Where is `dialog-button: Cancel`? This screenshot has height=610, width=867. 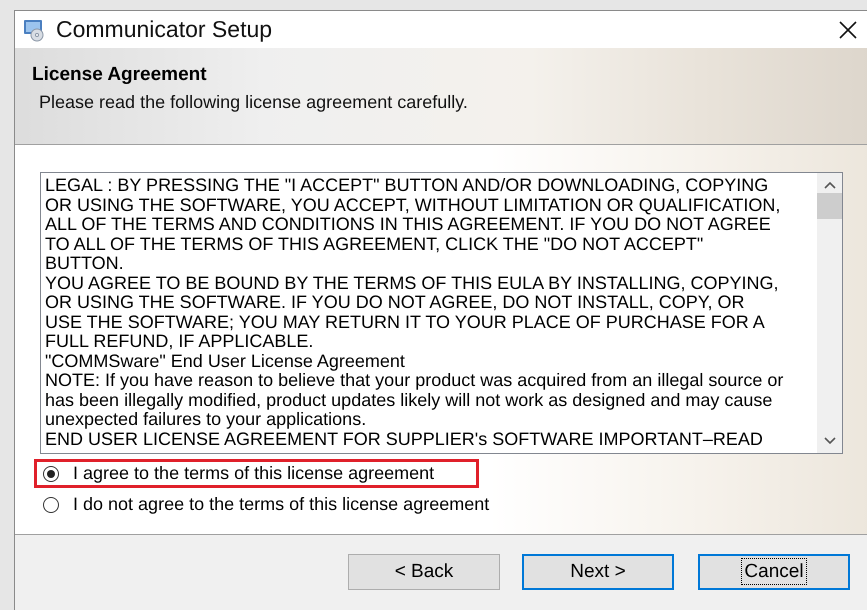
dialog-button: Cancel is located at coordinates (774, 572).